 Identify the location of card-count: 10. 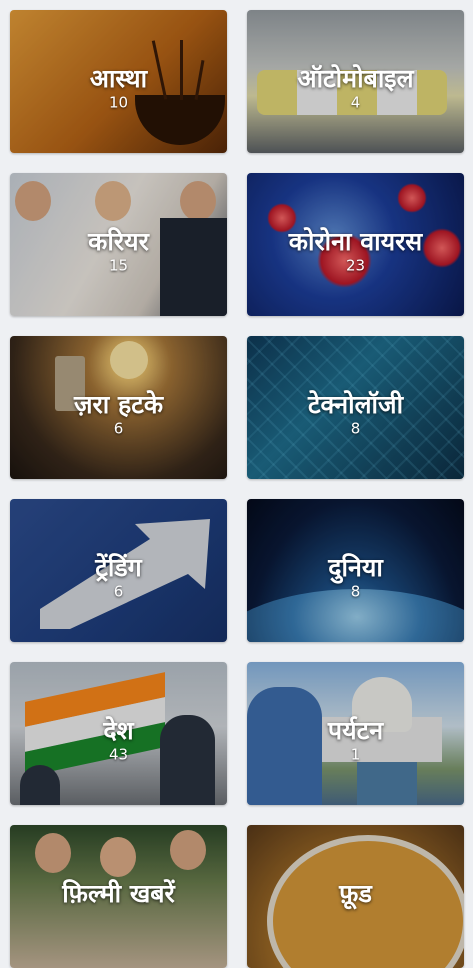
(118, 102).